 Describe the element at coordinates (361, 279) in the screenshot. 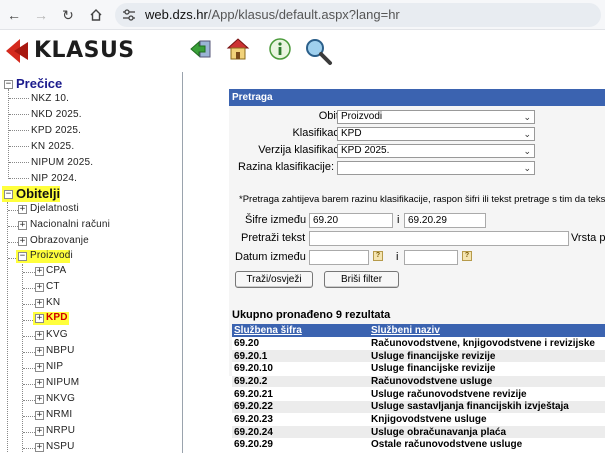

I see `clear-filter-button: Briši filter` at that location.